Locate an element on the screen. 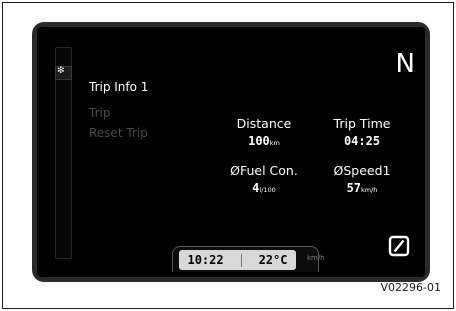  average-speed-value: 57km/h is located at coordinates (362, 188).